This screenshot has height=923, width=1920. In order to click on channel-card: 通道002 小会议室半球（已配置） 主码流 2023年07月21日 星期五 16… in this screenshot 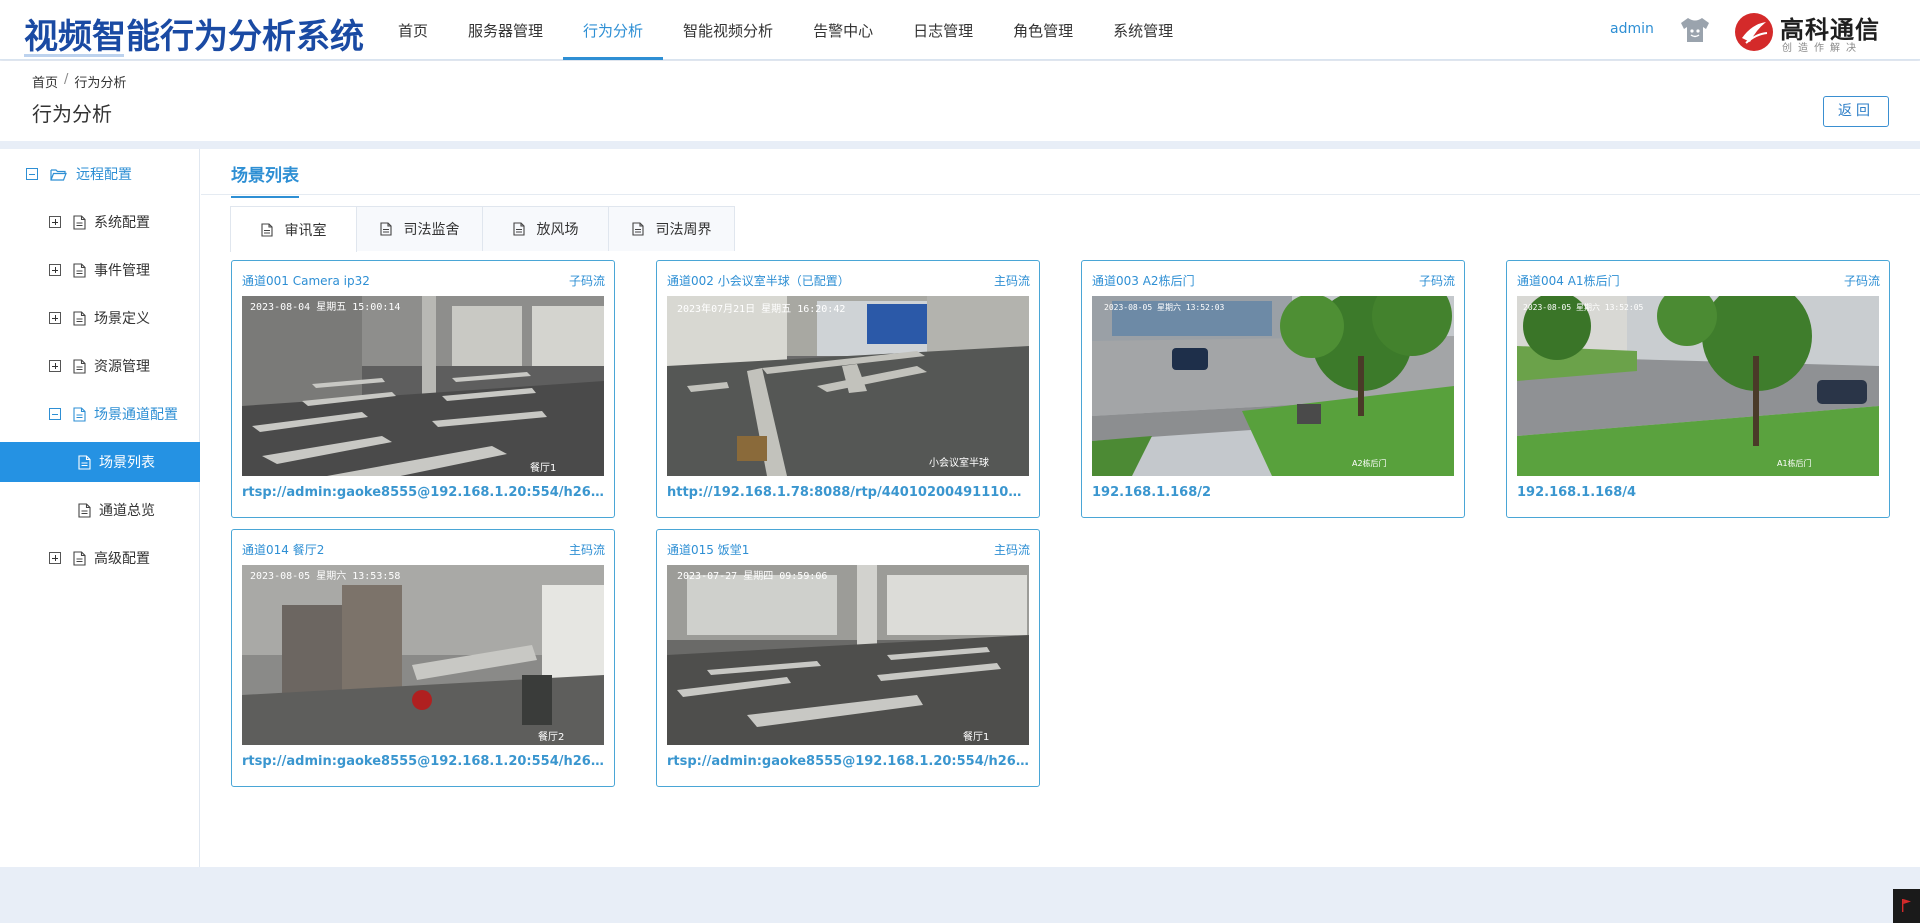, I will do `click(848, 389)`.